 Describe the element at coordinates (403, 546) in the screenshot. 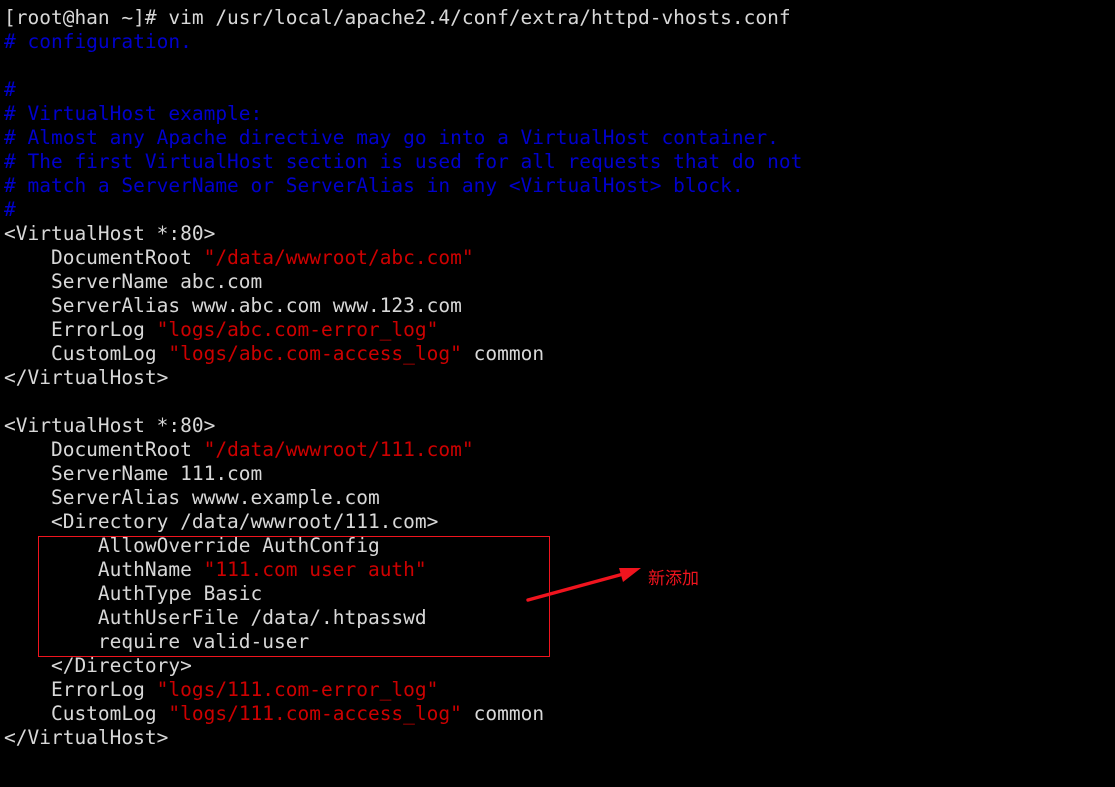

I see `file-line: AllowOverride AuthConfig` at that location.